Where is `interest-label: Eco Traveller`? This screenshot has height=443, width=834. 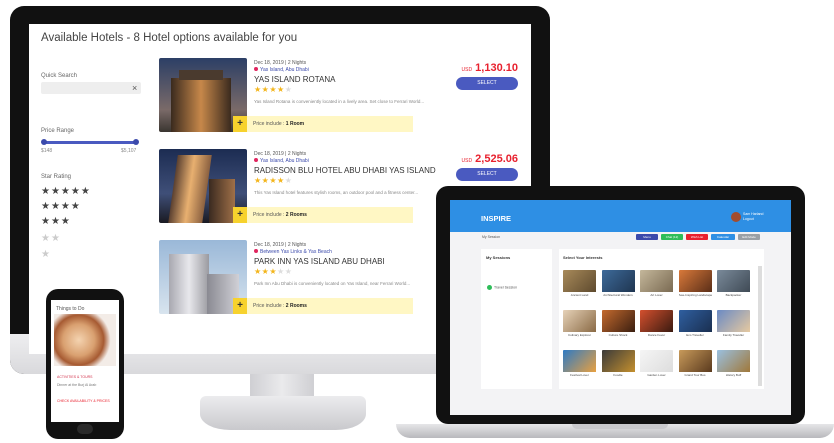 interest-label: Eco Traveller is located at coordinates (695, 335).